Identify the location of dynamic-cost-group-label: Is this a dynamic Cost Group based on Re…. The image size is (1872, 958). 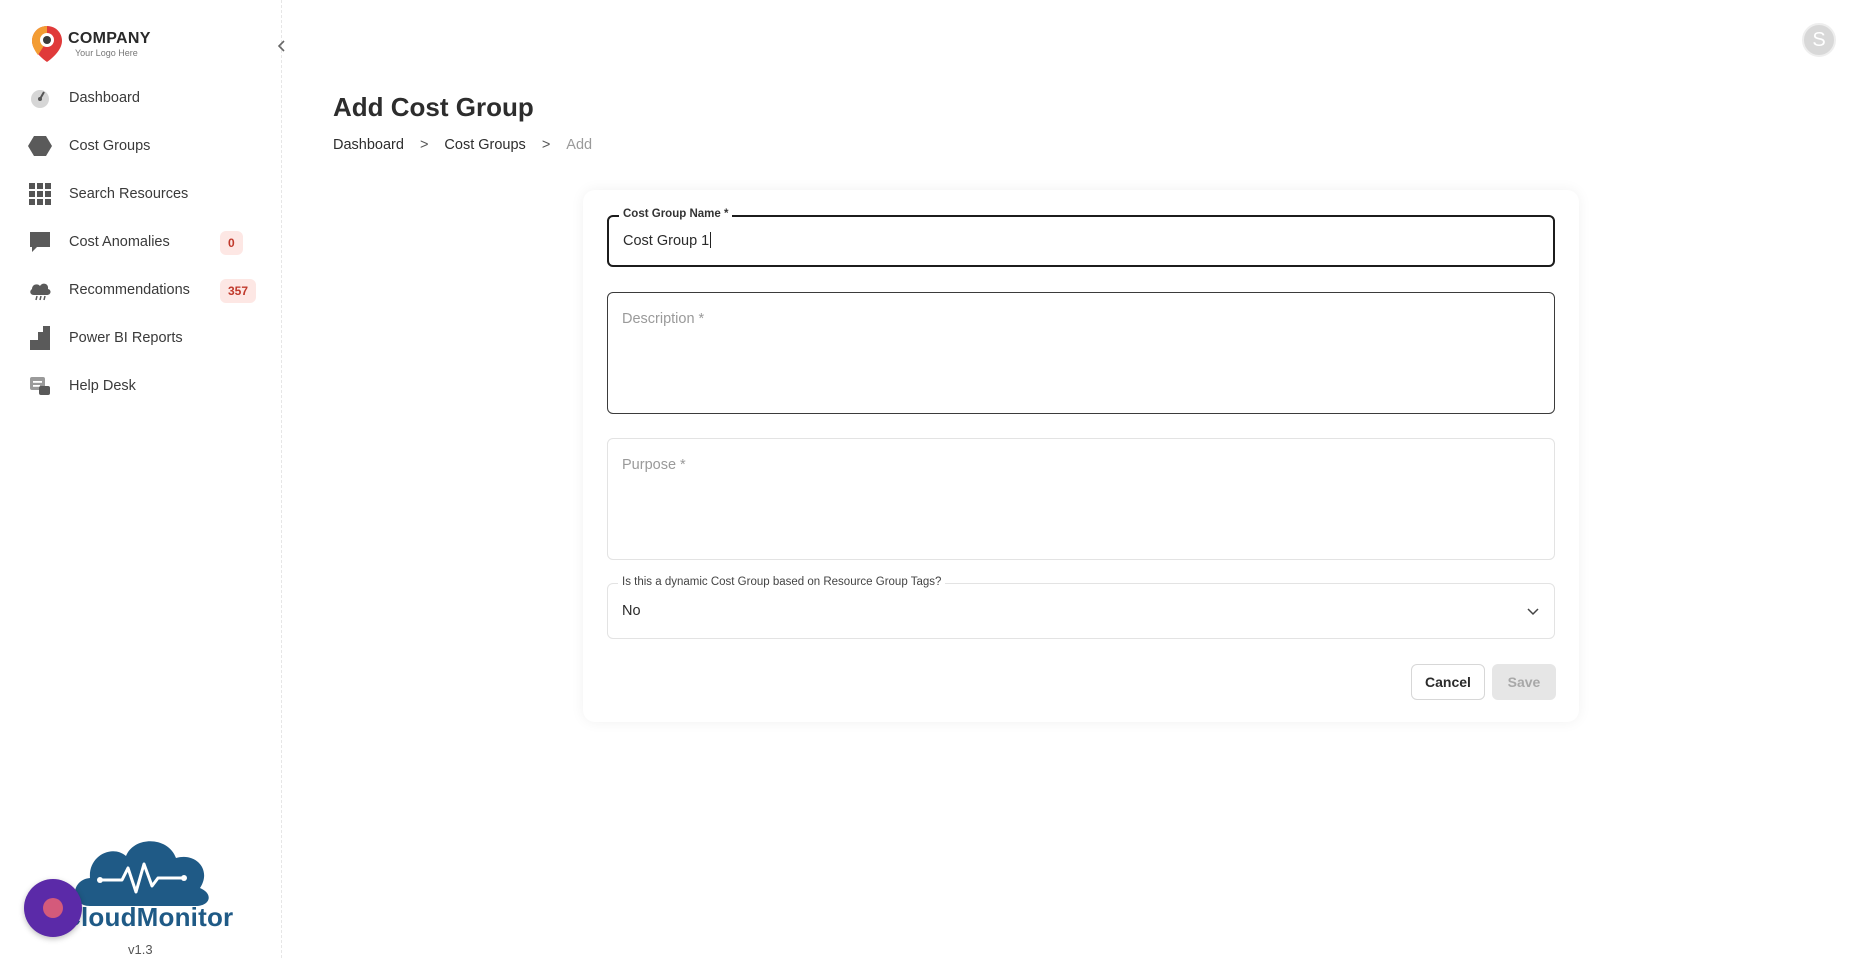
(782, 582).